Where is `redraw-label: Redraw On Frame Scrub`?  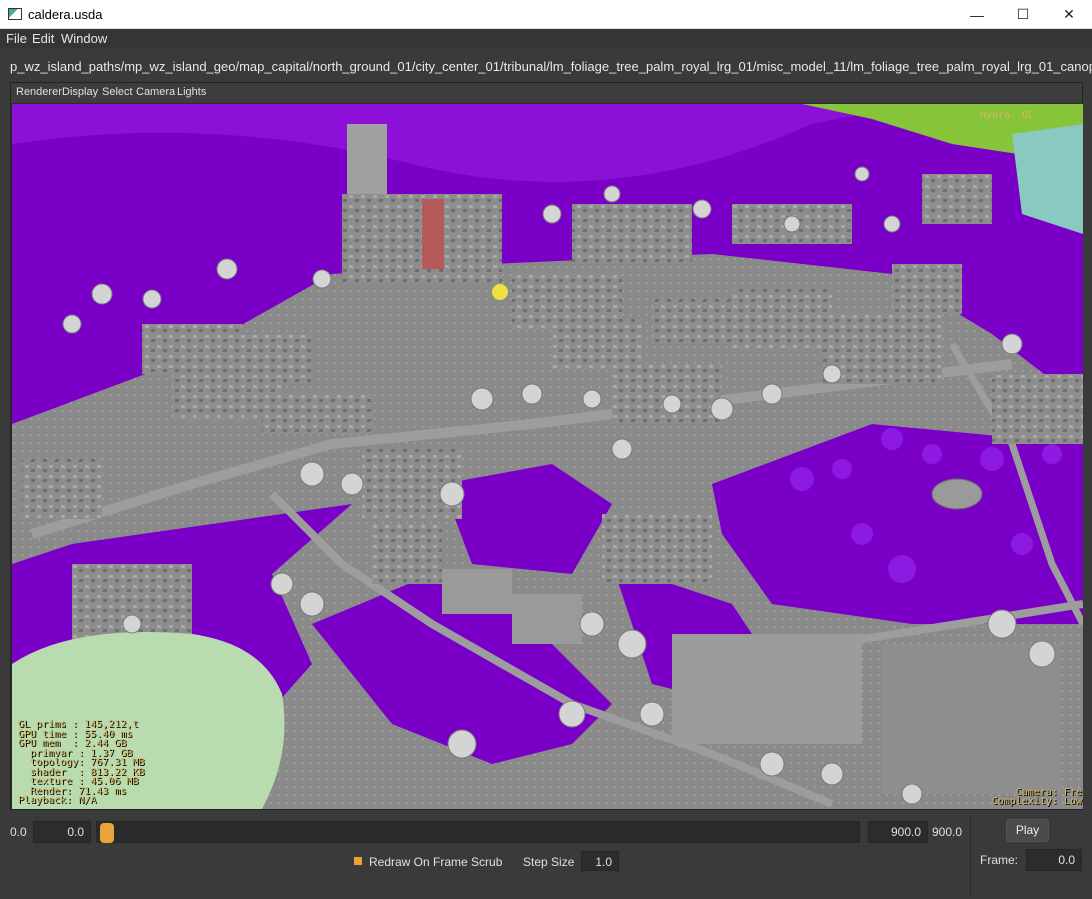 redraw-label: Redraw On Frame Scrub is located at coordinates (436, 862).